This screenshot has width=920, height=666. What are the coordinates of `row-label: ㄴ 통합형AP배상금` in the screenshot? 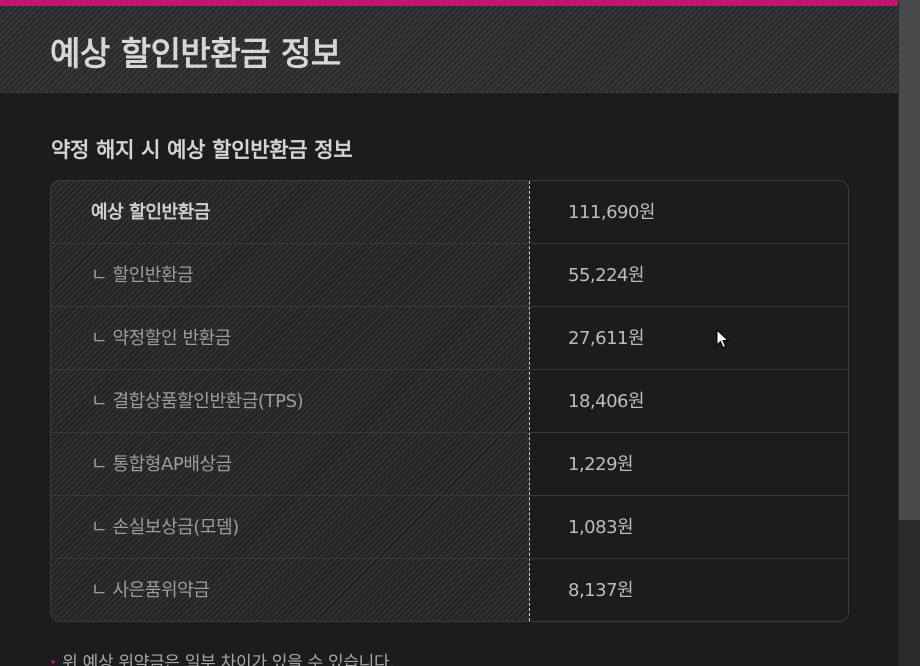 It's located at (161, 464).